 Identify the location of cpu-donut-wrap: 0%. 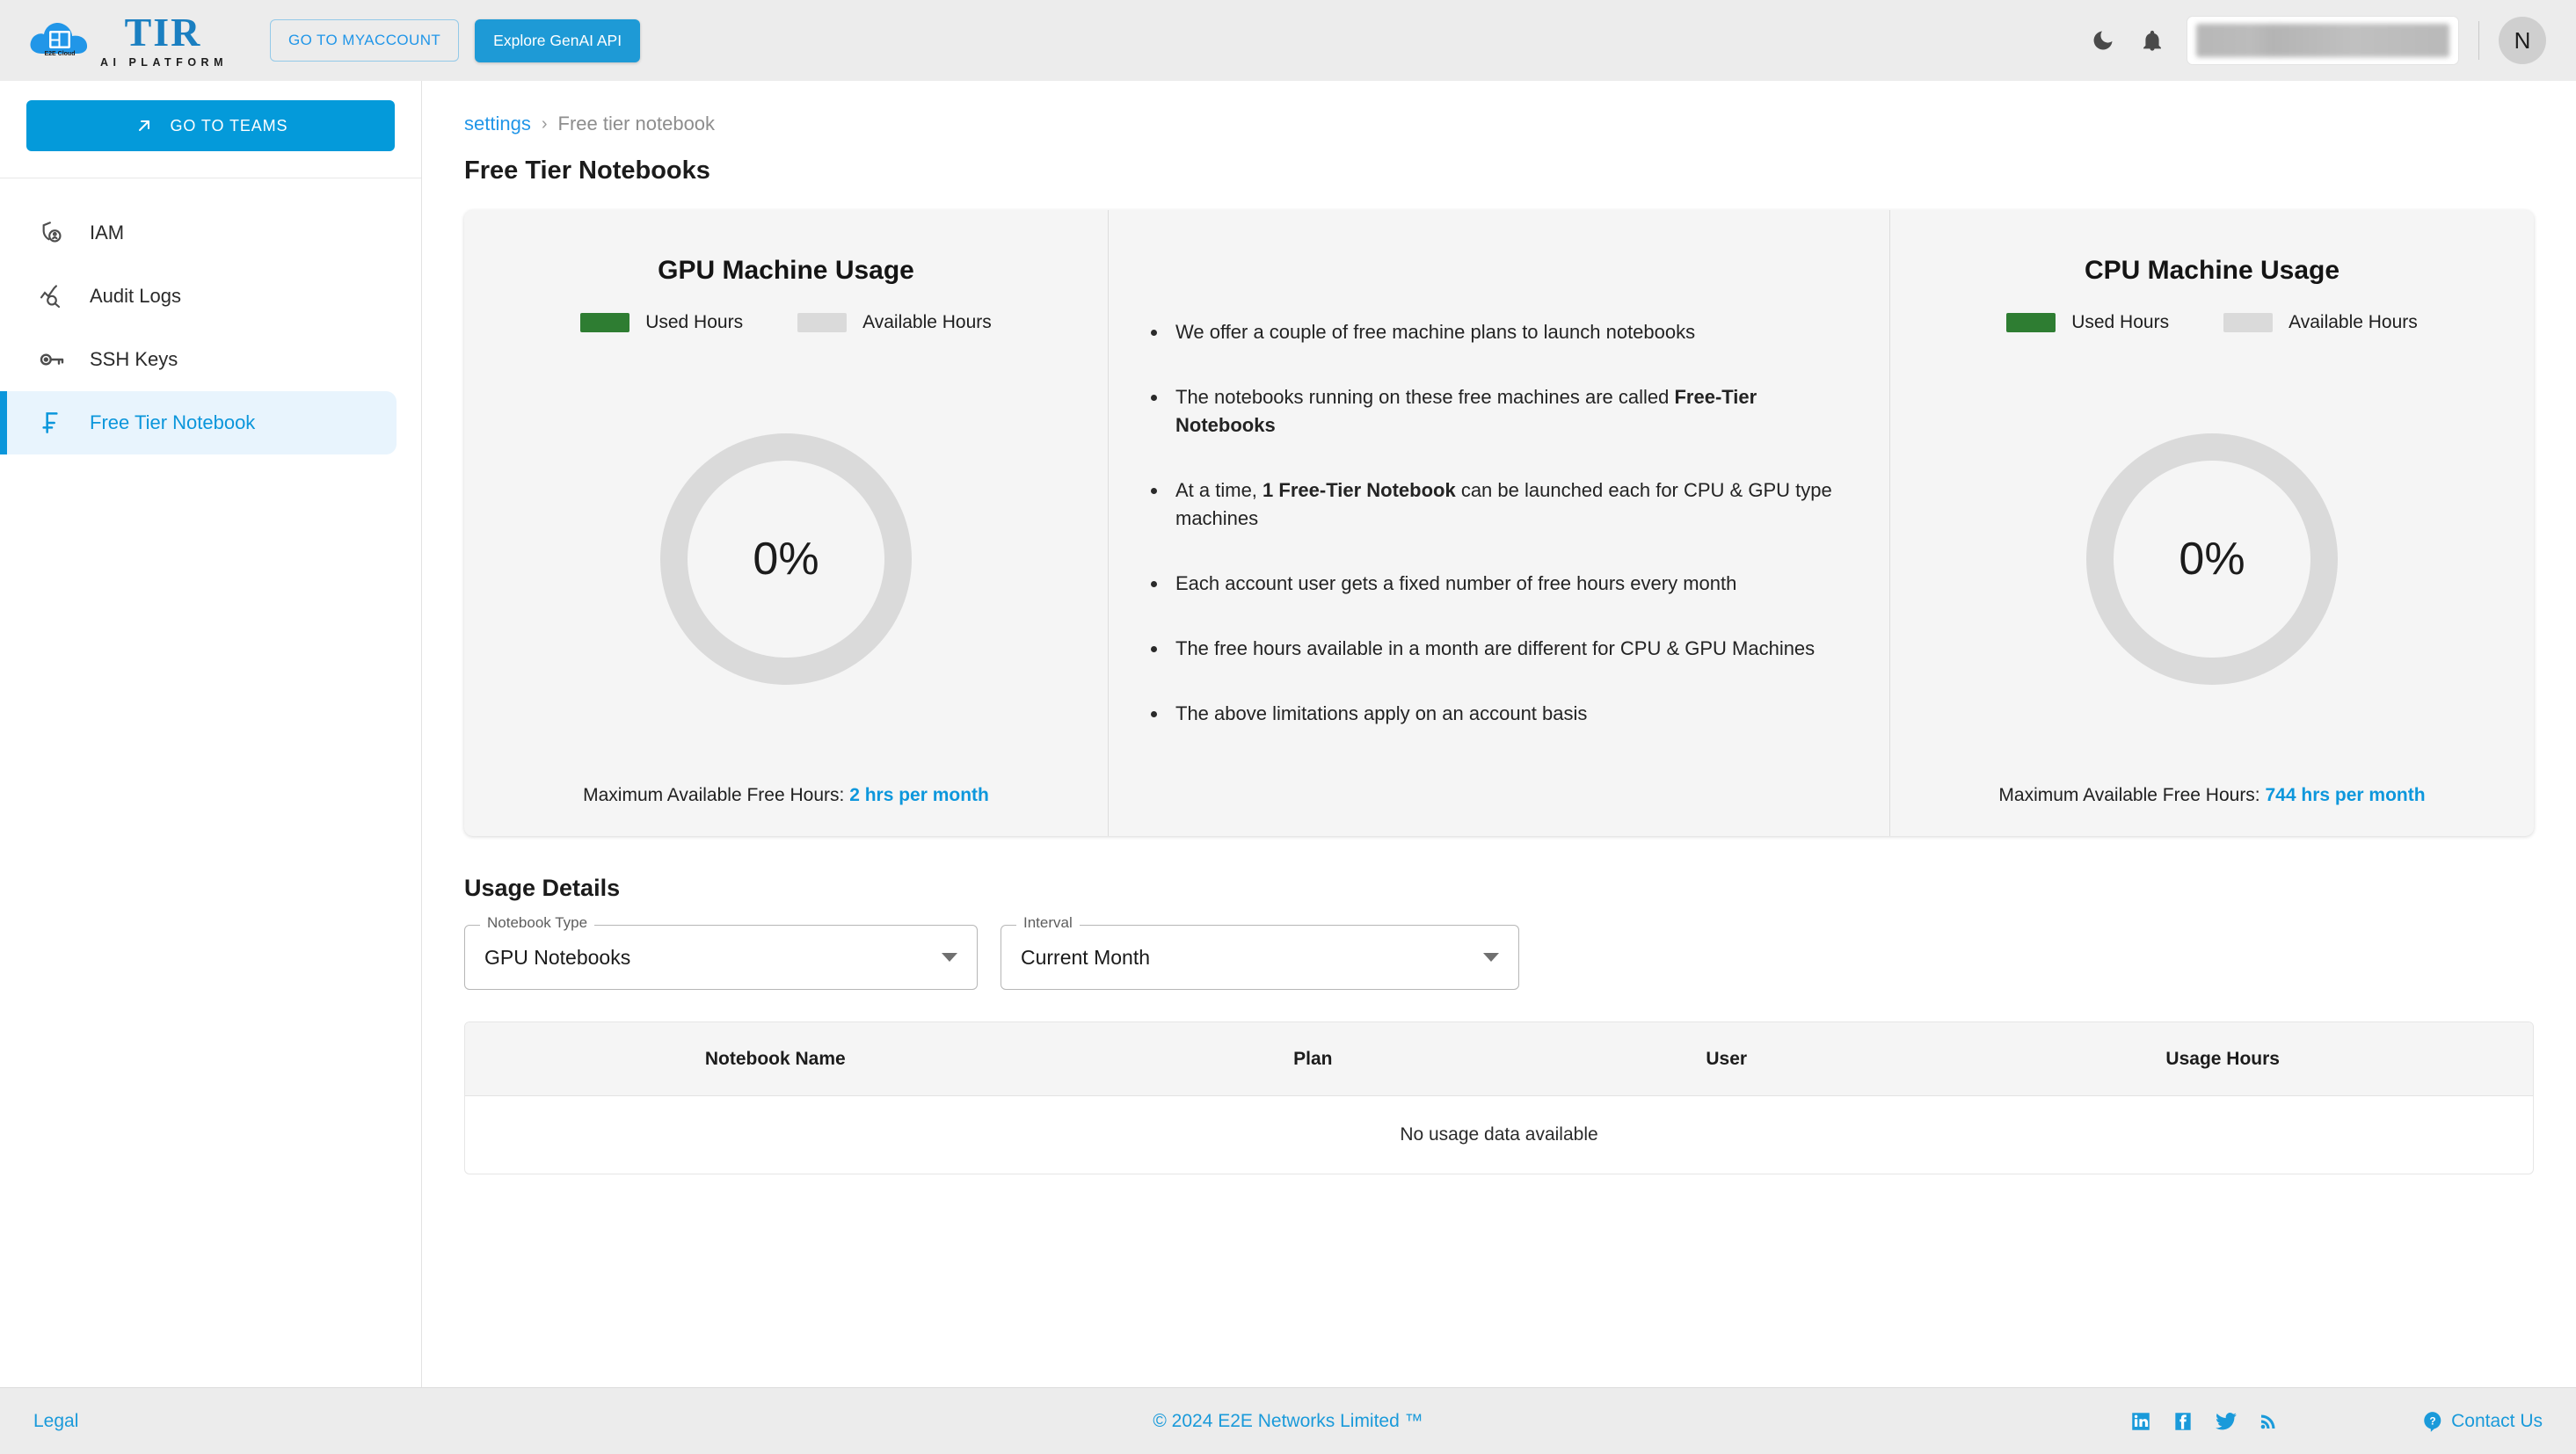
(2212, 559).